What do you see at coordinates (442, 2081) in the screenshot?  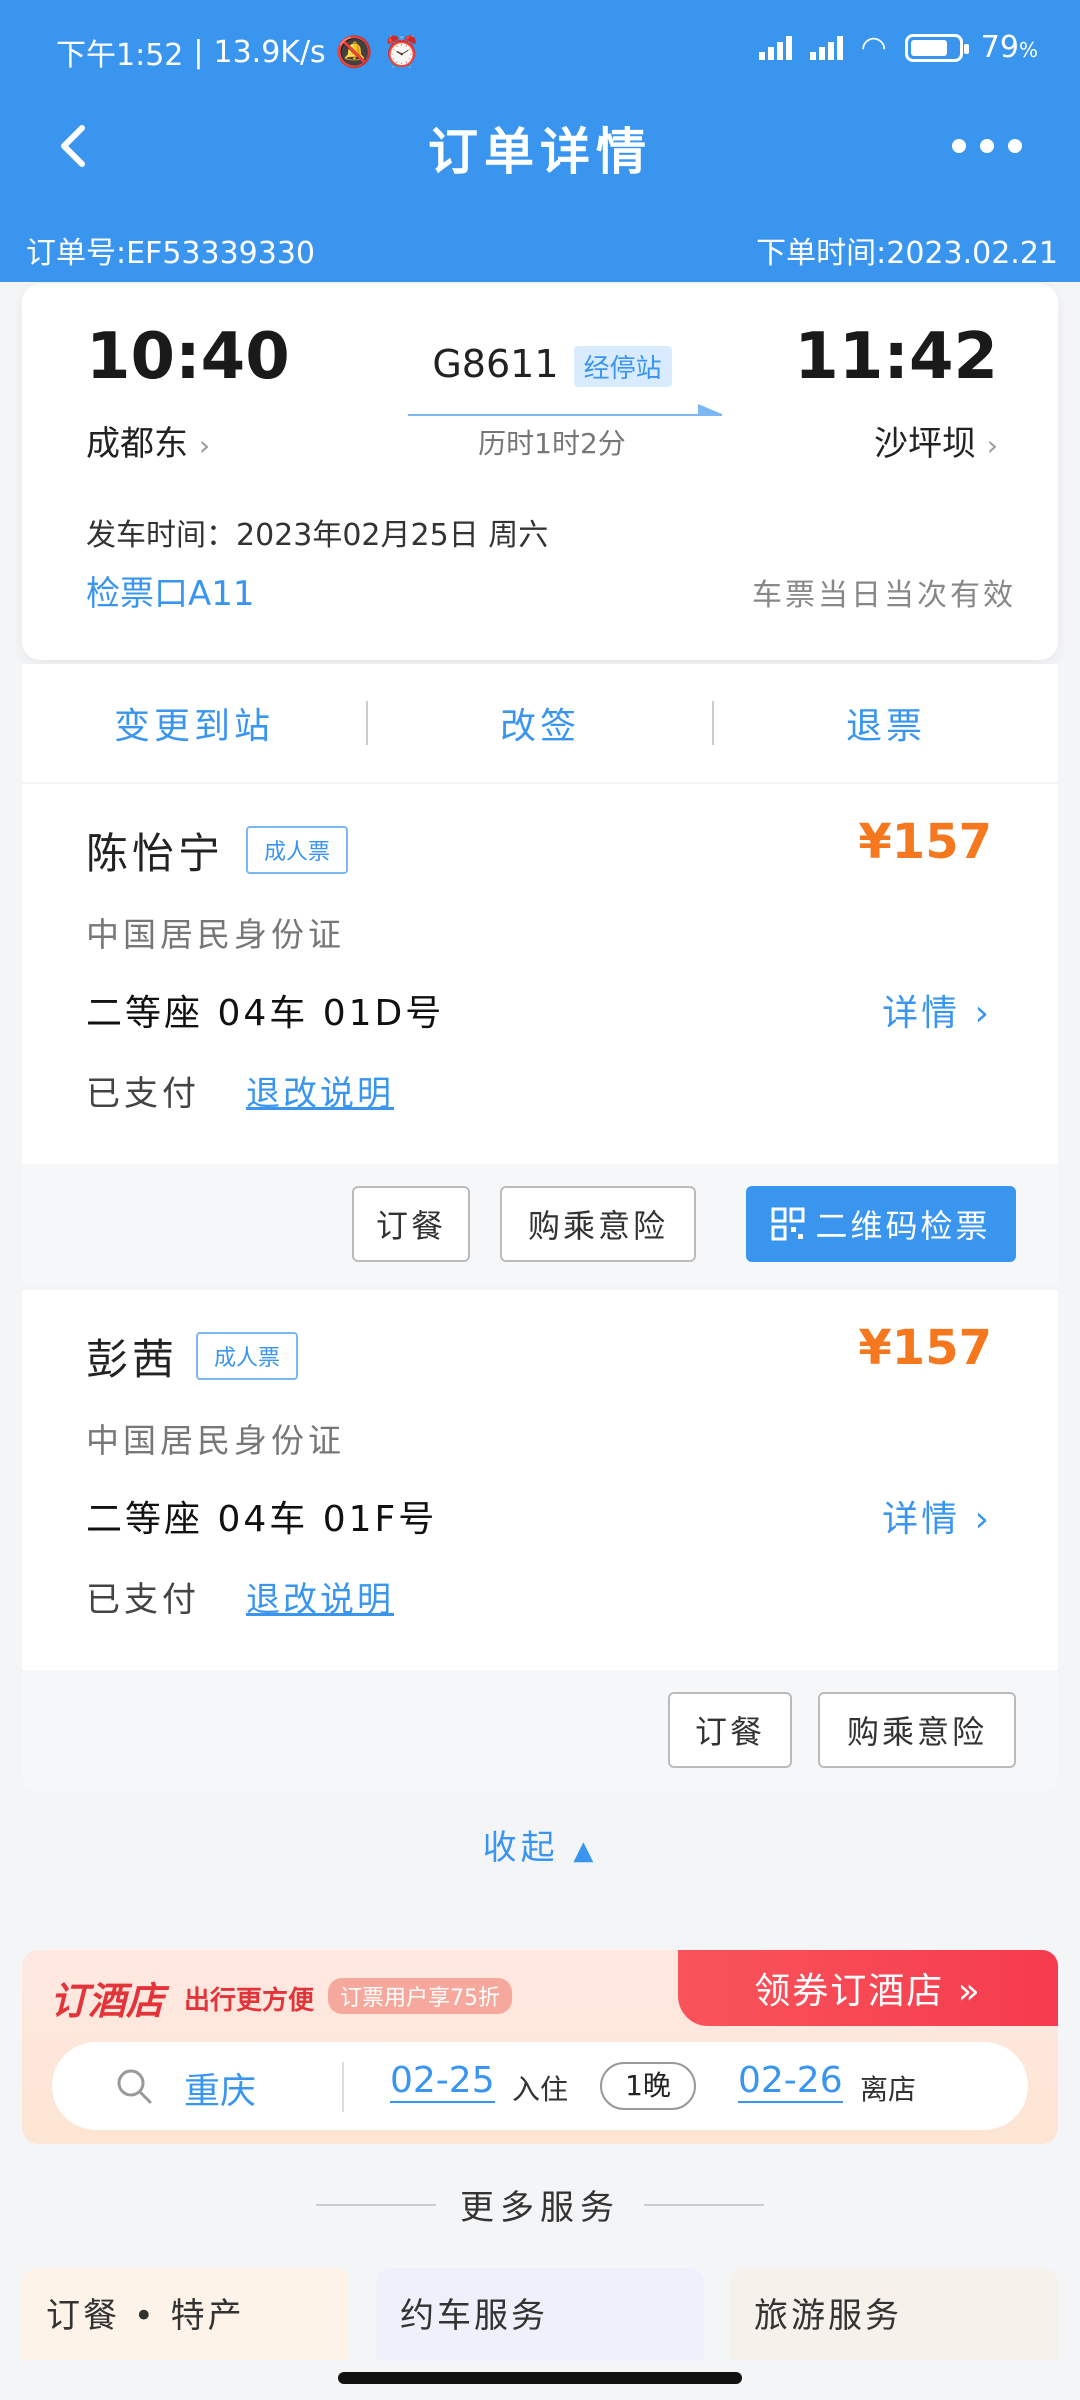 I see `checkin-date: 02-25` at bounding box center [442, 2081].